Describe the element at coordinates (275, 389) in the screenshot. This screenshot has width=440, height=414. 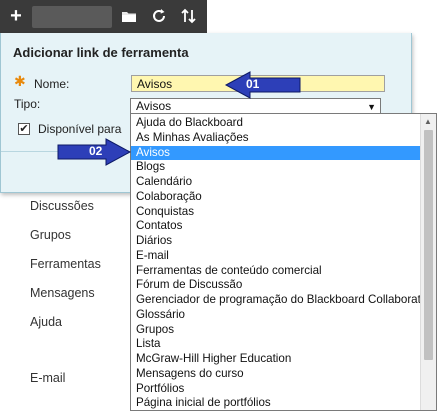
I see `dropdown-option: Portfólios` at that location.